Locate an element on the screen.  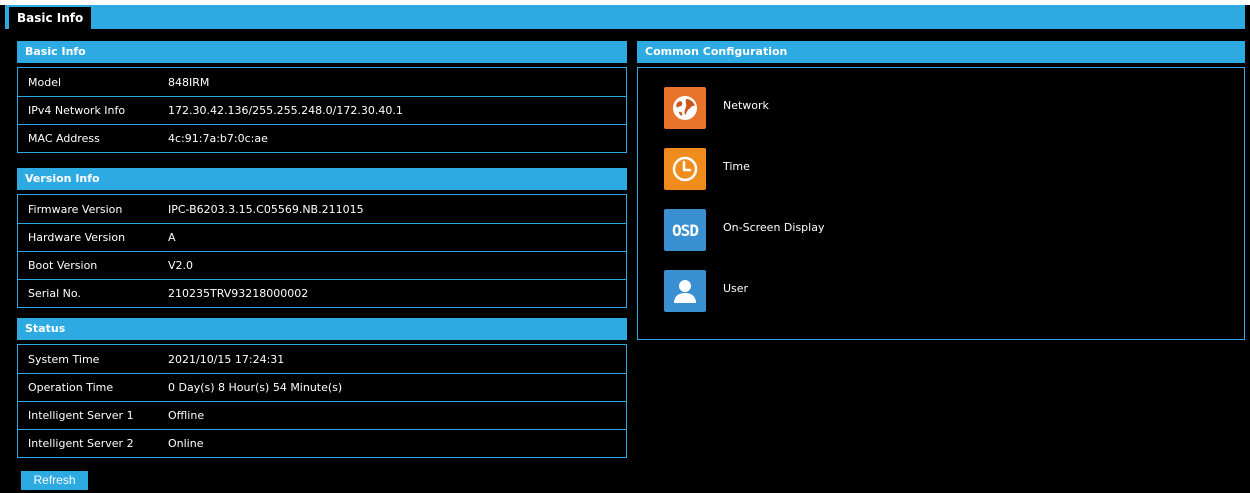
row-label: Operation Time is located at coordinates (71, 387).